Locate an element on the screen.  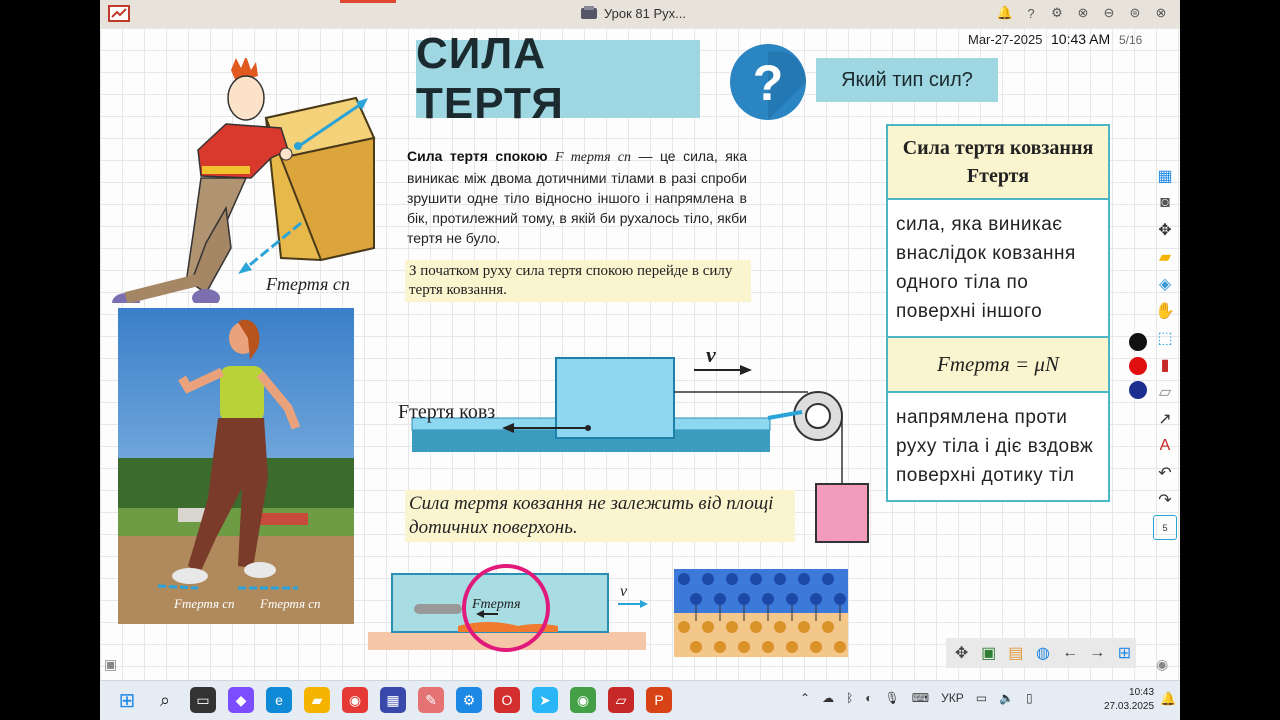
tool-sidebar: ▦ ◙ ✥ ▰ ◈ ✋ ⬚ ▮ ▱ ↗ A ↶ ↷ 5 is located at coordinates (1165, 352).